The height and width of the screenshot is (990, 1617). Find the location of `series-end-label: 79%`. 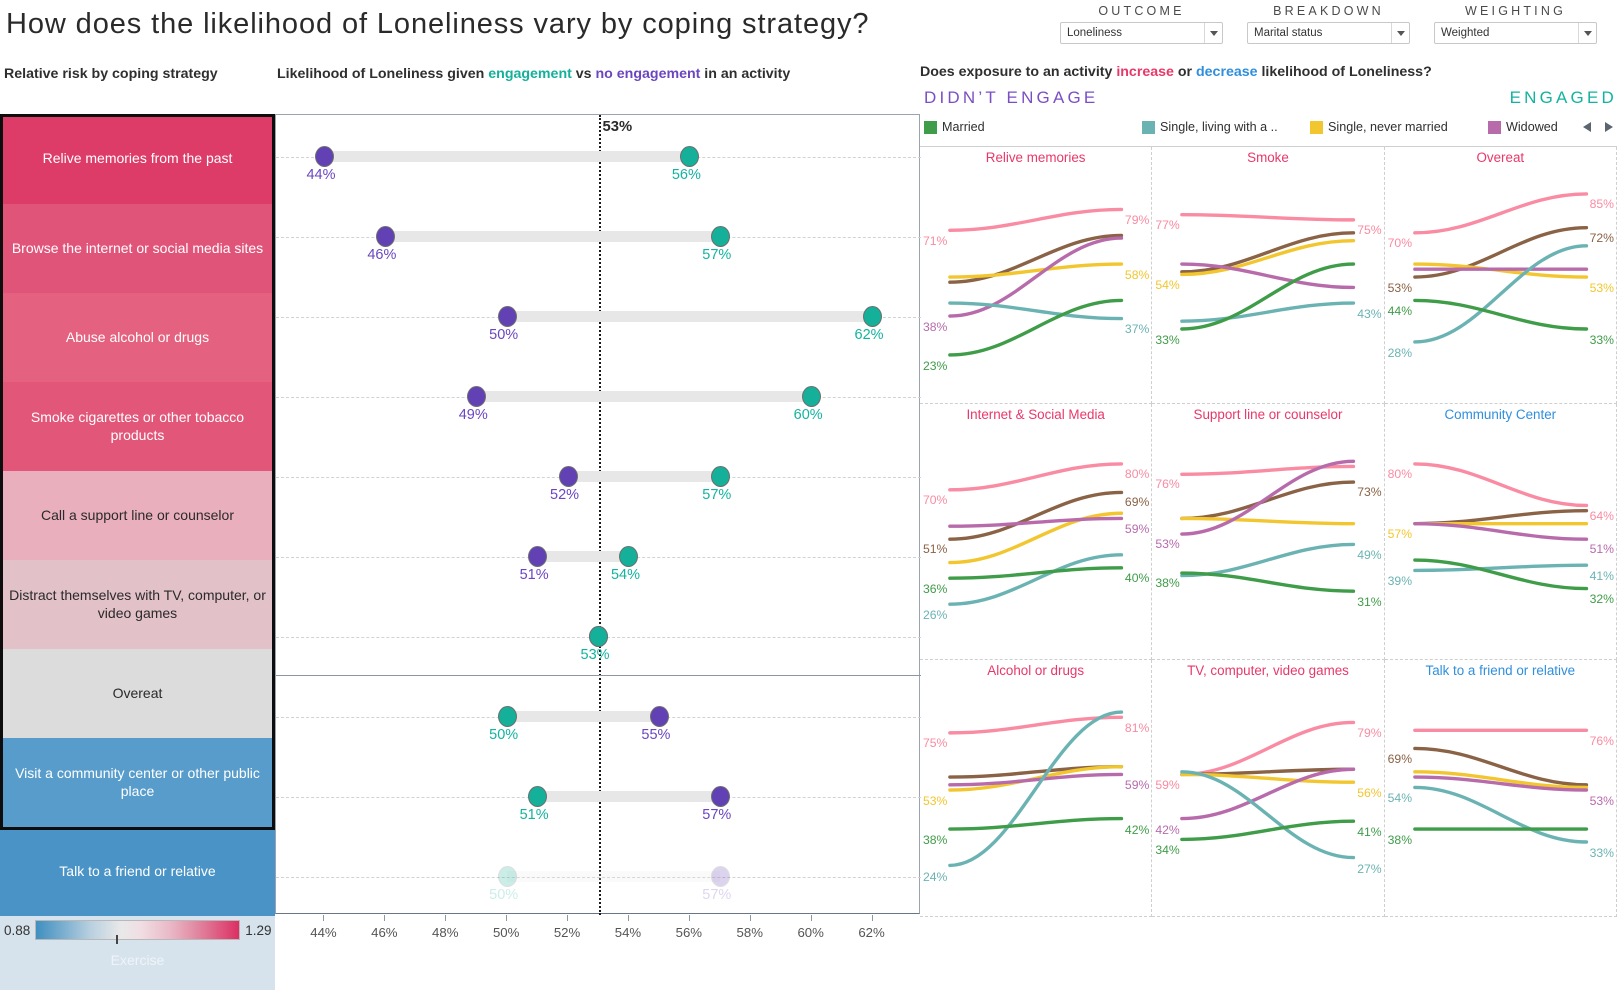

series-end-label: 79% is located at coordinates (1369, 733).